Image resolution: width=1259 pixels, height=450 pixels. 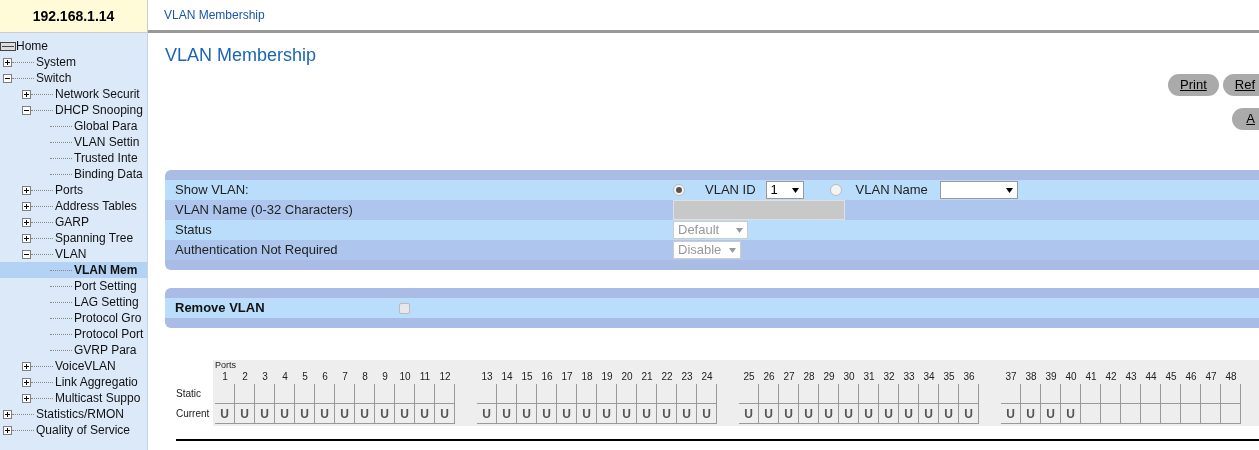 I want to click on tree-item: VLAN Settin, so click(x=107, y=142).